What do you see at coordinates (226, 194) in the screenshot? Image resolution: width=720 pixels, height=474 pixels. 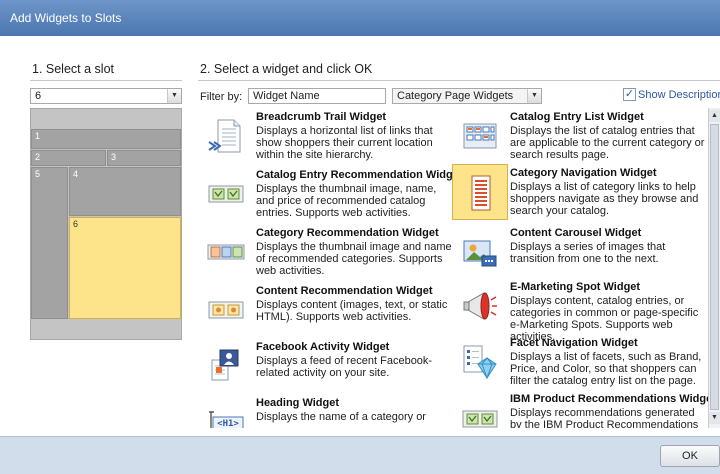 I see `catalog-entry-recommendation-icon` at bounding box center [226, 194].